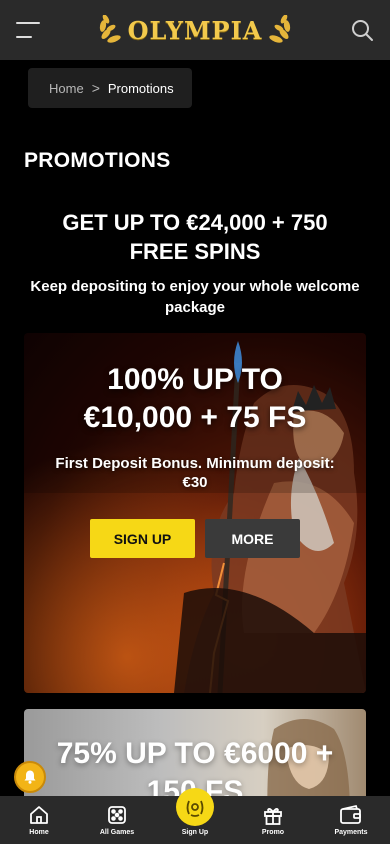 The image size is (390, 844). I want to click on nav-home: Home, so click(39, 820).